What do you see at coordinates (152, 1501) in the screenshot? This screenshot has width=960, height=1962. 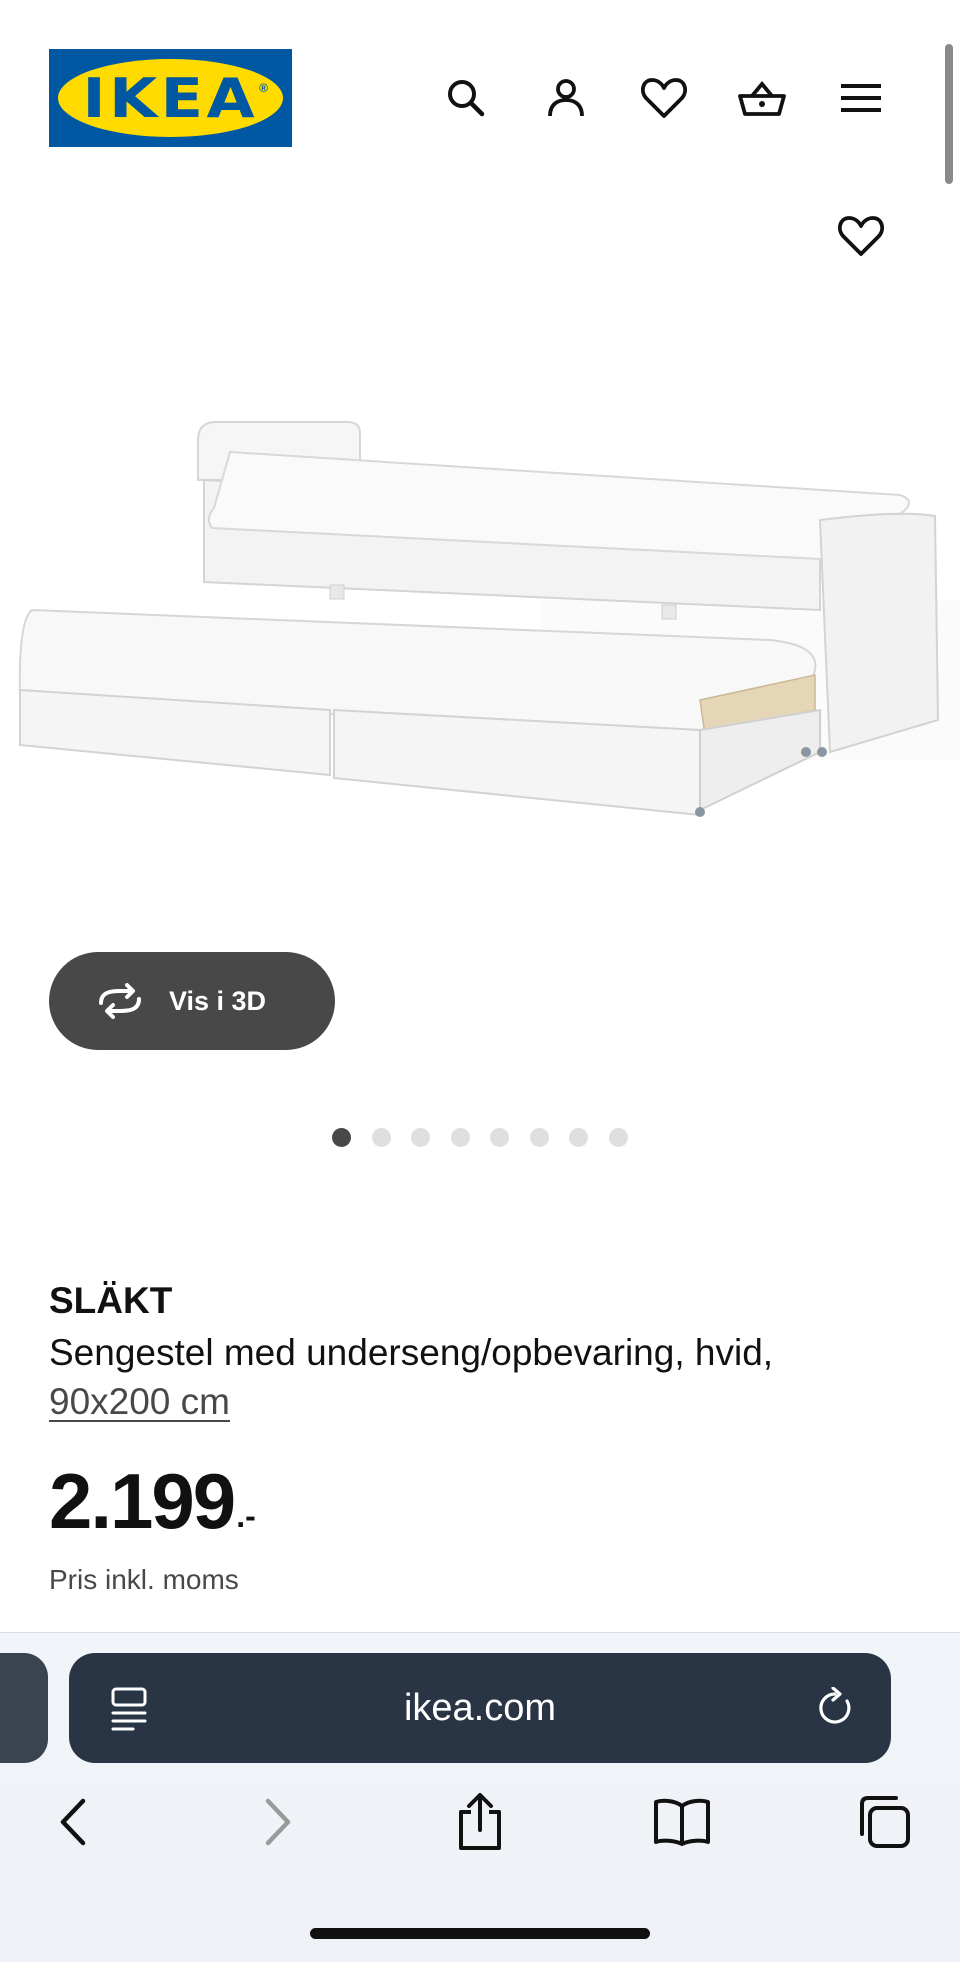 I see `product-price: 2.199 .-` at bounding box center [152, 1501].